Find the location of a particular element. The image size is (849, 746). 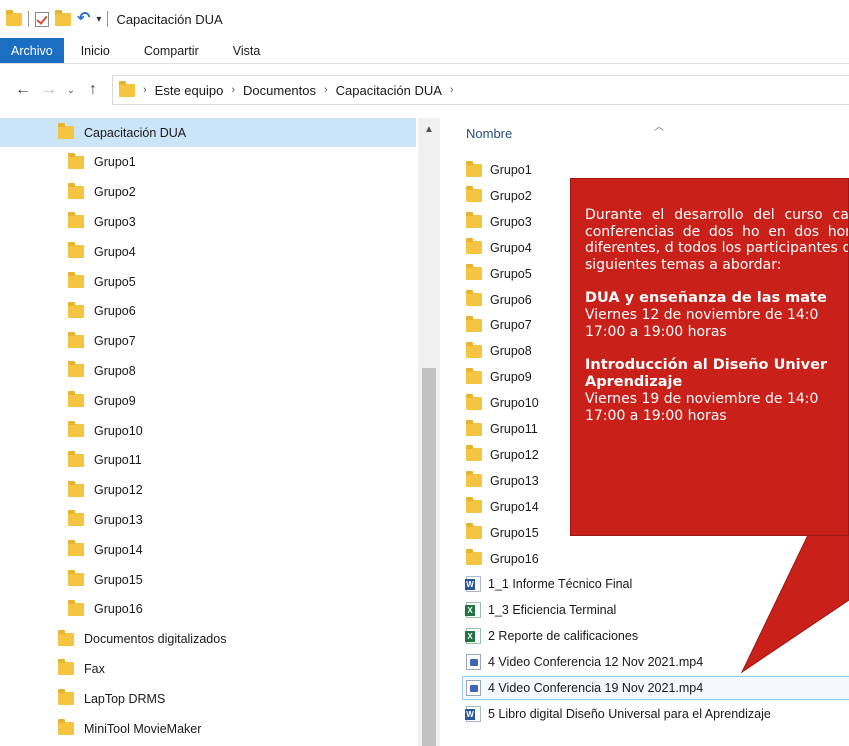

tree-item-label: Grupo3 is located at coordinates (115, 221).